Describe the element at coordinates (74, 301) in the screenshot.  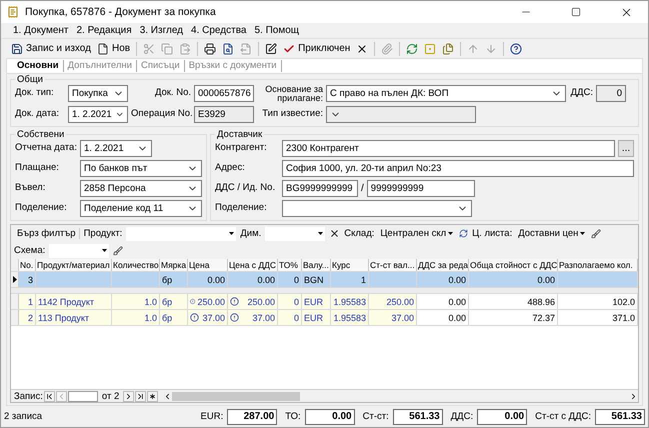
I see `table-cell: 1142 Продукт` at that location.